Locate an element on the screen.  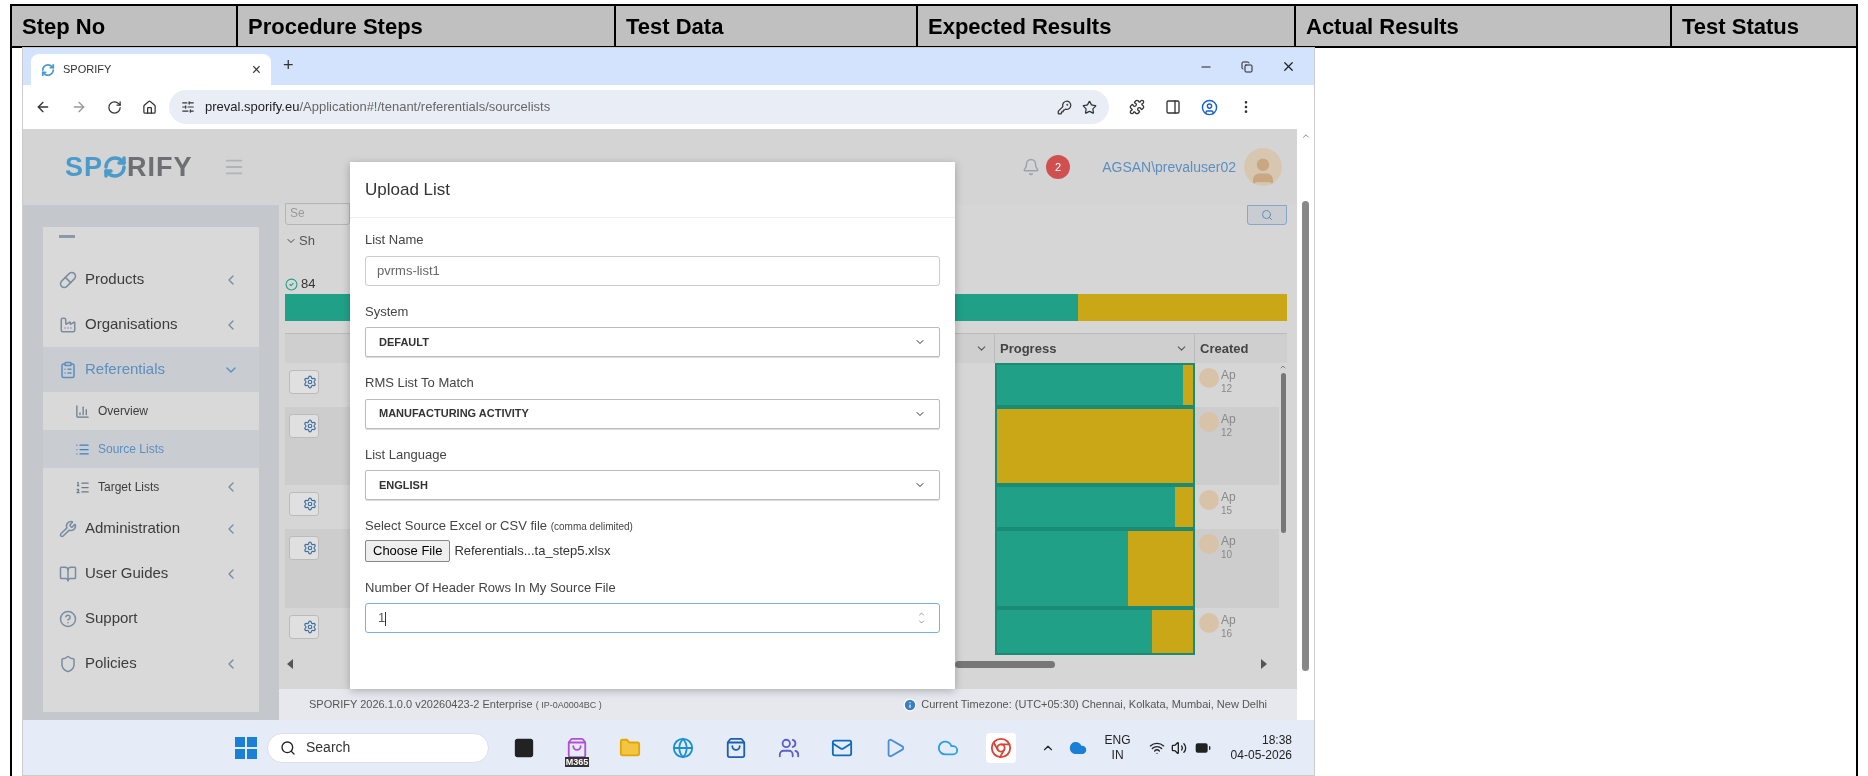
sidebar-item: User Guides is located at coordinates (151, 573).